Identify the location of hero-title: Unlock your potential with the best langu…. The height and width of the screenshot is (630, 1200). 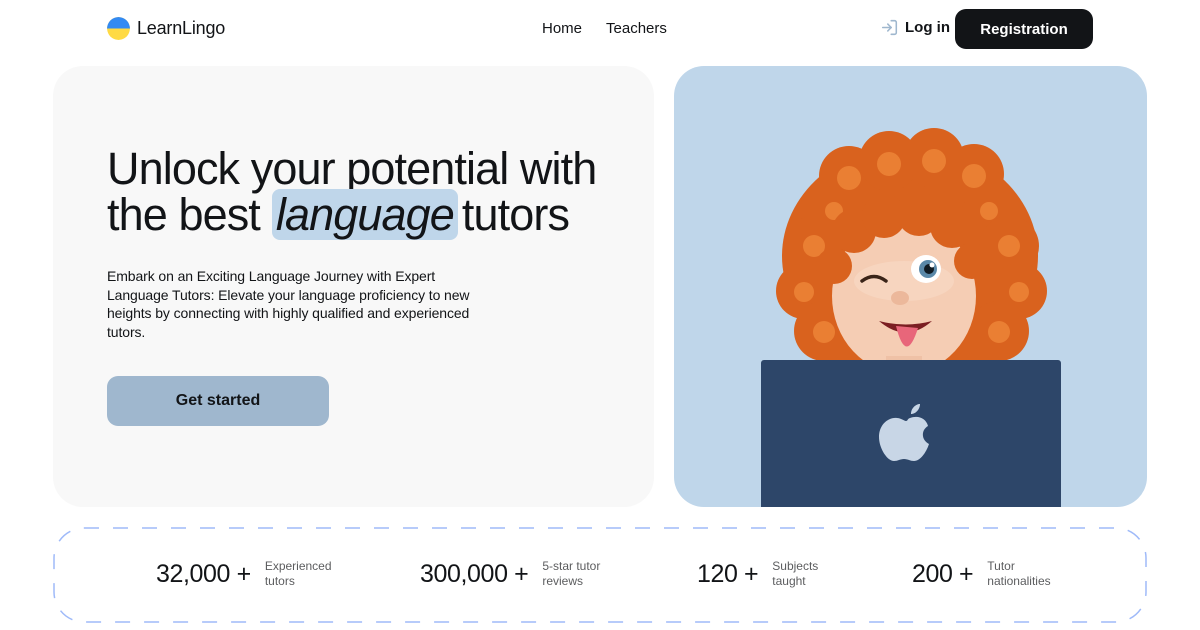
(367, 191).